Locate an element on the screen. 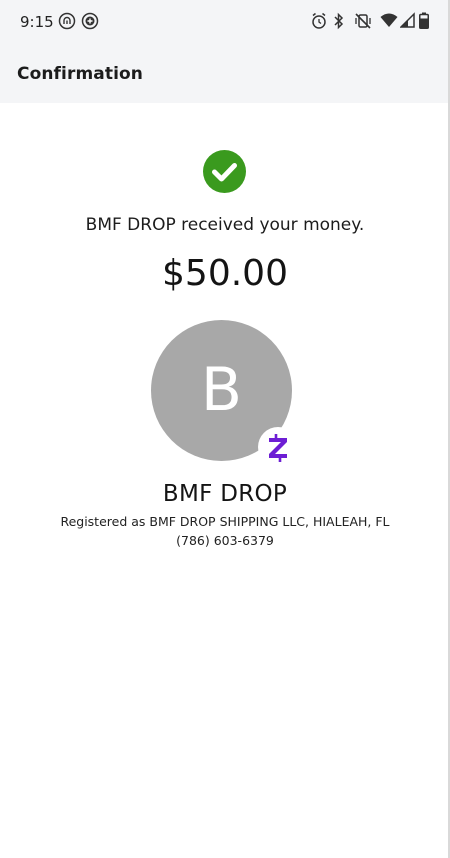 The height and width of the screenshot is (858, 450). battery-icon is located at coordinates (424, 22).